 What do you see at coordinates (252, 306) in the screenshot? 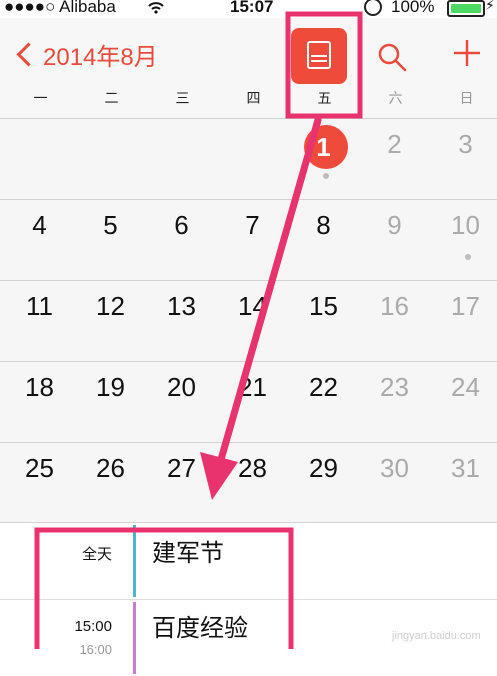
I see `day-number: 14` at bounding box center [252, 306].